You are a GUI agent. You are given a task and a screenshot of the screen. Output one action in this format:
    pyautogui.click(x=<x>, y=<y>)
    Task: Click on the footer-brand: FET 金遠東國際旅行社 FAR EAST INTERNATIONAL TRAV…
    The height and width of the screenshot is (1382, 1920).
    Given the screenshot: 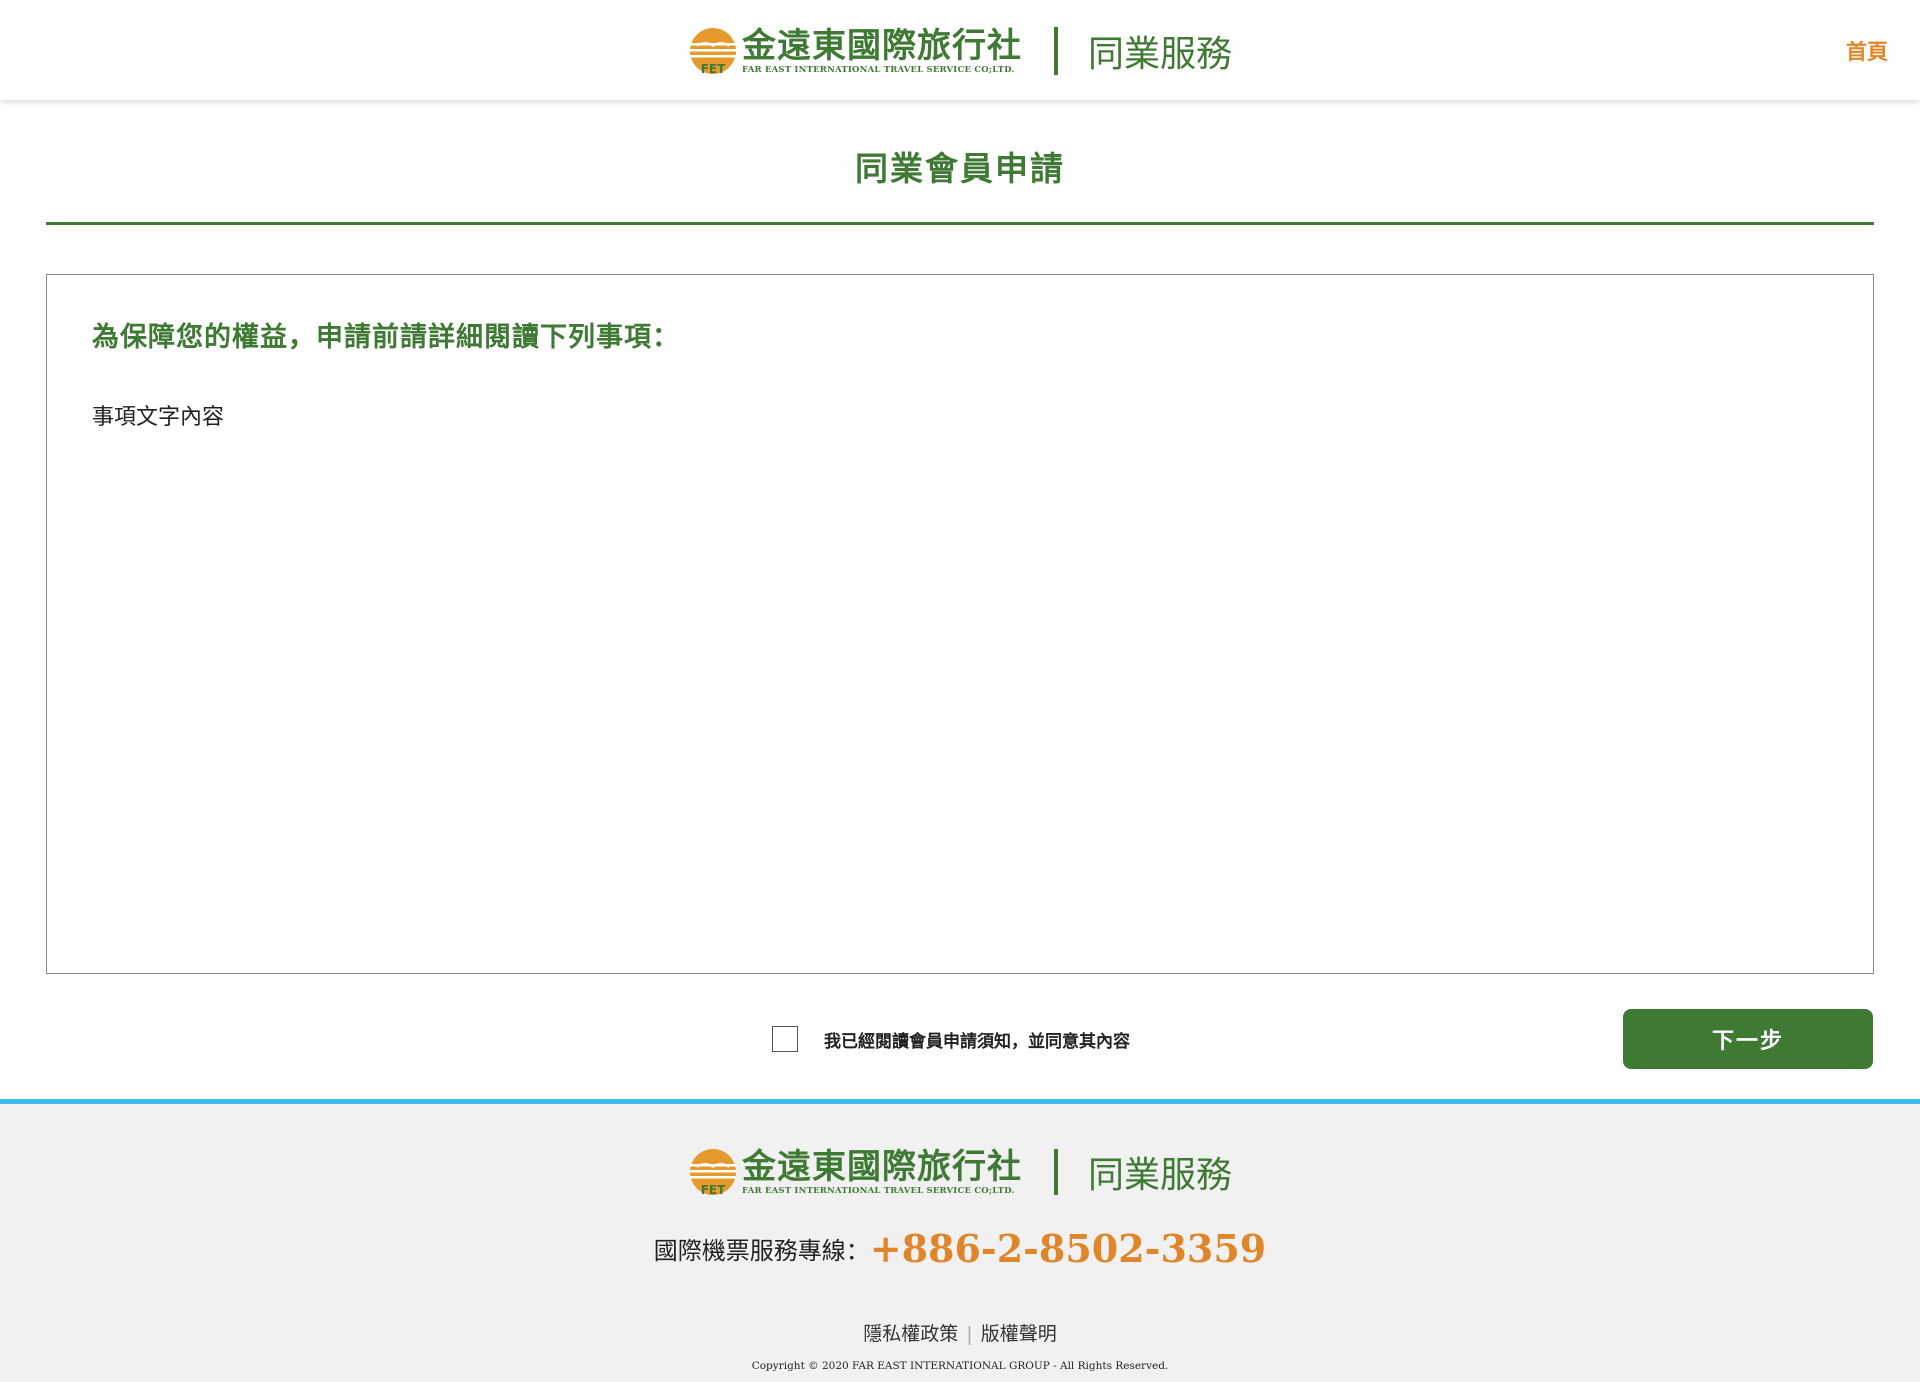 What is the action you would take?
    pyautogui.click(x=960, y=1172)
    